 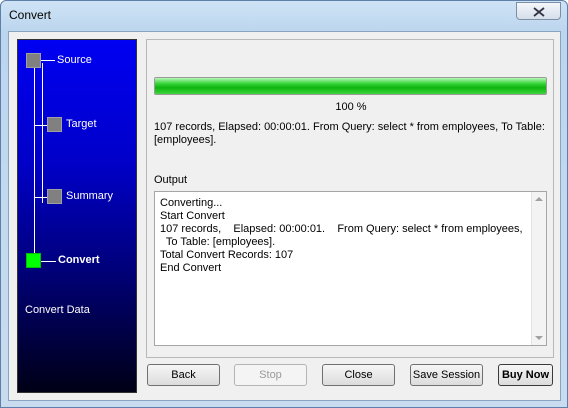 I want to click on step-target-label: Target, so click(x=81, y=124).